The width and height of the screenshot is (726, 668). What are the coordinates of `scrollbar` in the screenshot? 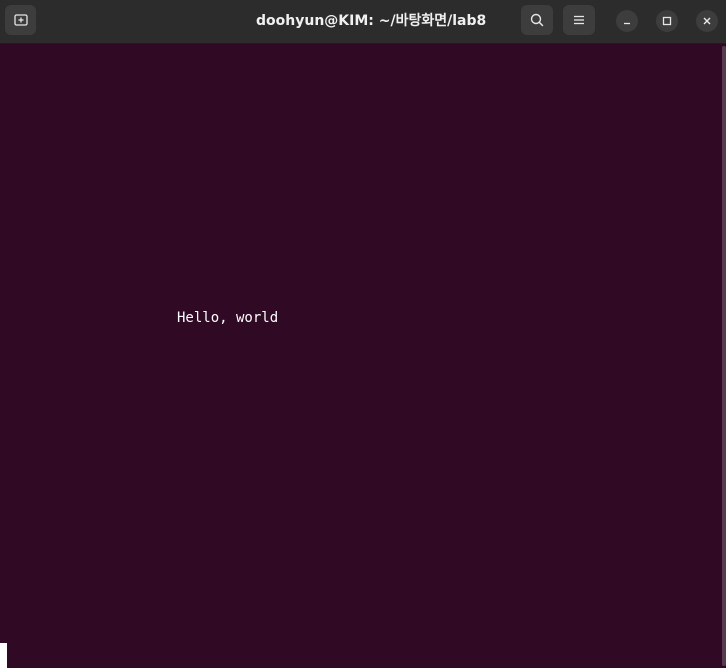 It's located at (723, 356).